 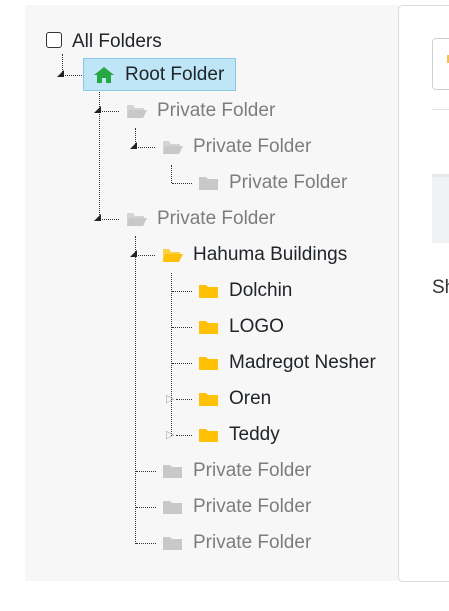 What do you see at coordinates (423, 293) in the screenshot?
I see `details-card: Sh` at bounding box center [423, 293].